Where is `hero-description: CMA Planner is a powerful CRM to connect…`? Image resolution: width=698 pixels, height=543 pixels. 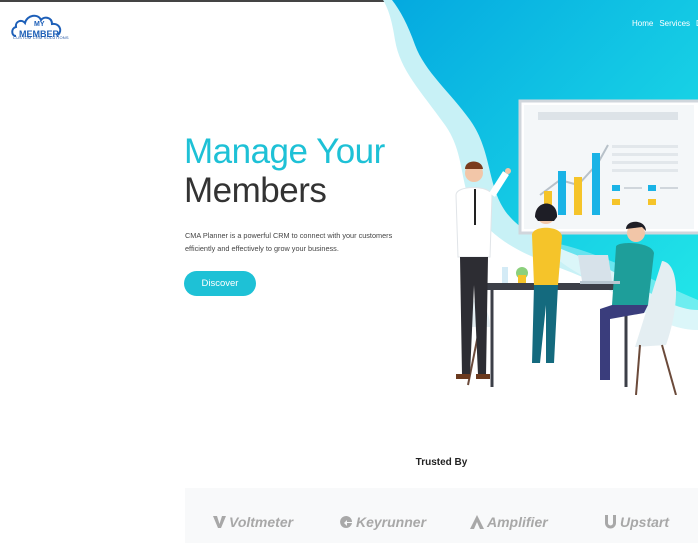
hero-description: CMA Planner is a powerful CRM to connect… is located at coordinates (289, 242).